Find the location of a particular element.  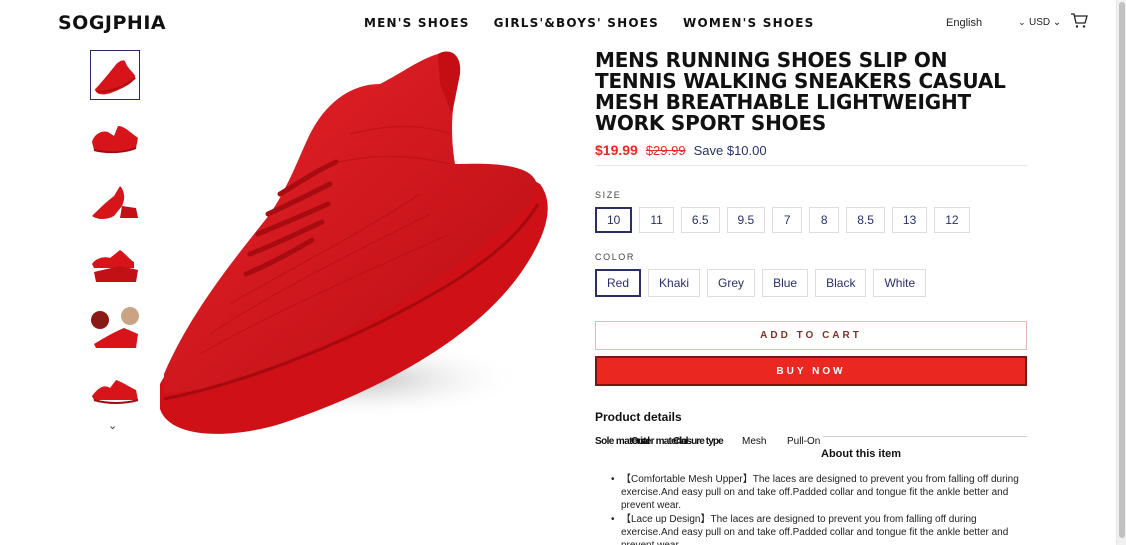

cart-icon is located at coordinates (1079, 21).